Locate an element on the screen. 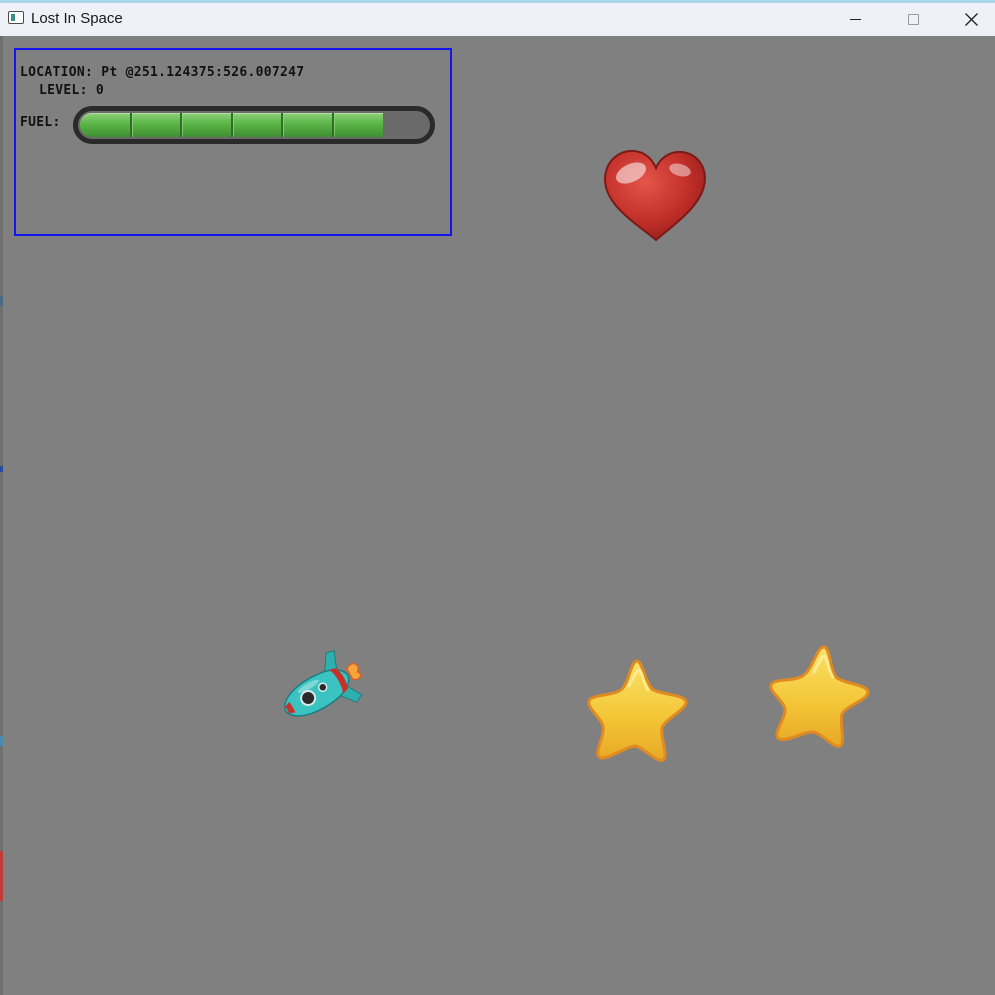 This screenshot has width=995, height=995. fuel-label: FUEL: is located at coordinates (40, 122).